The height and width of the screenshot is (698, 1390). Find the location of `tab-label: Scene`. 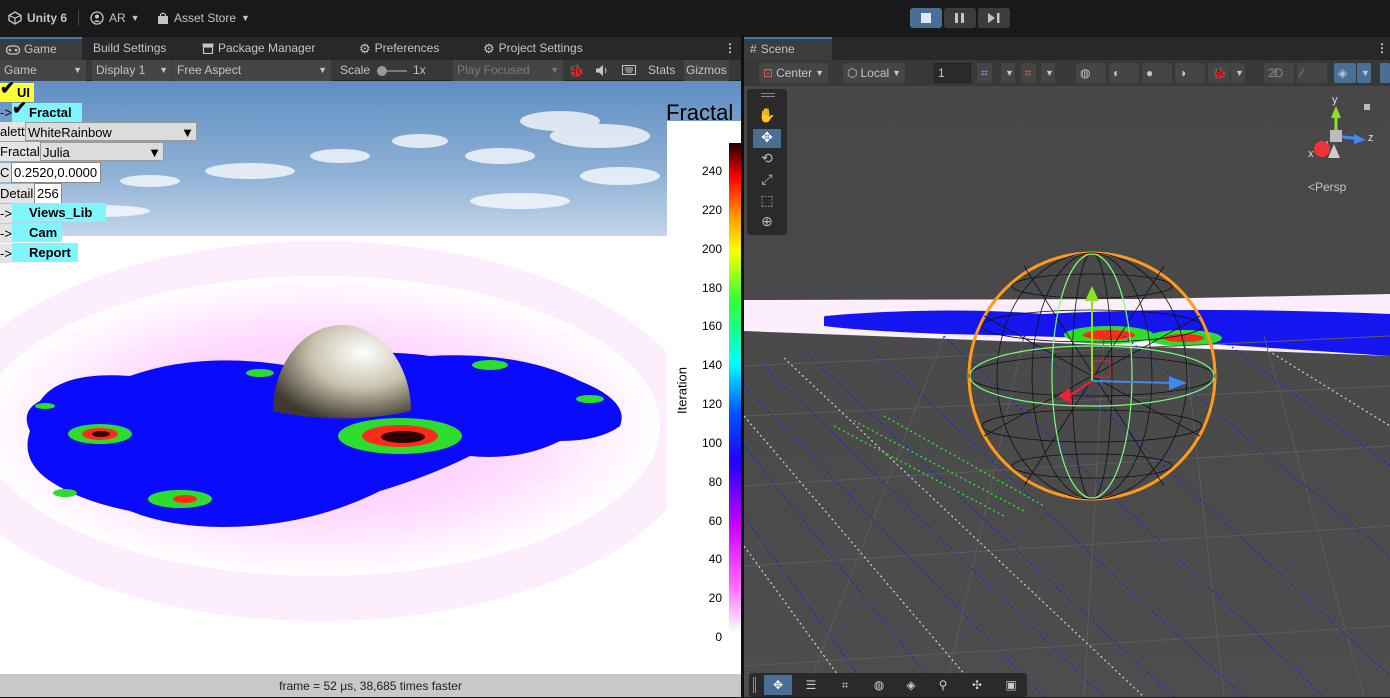

tab-label: Scene is located at coordinates (777, 49).